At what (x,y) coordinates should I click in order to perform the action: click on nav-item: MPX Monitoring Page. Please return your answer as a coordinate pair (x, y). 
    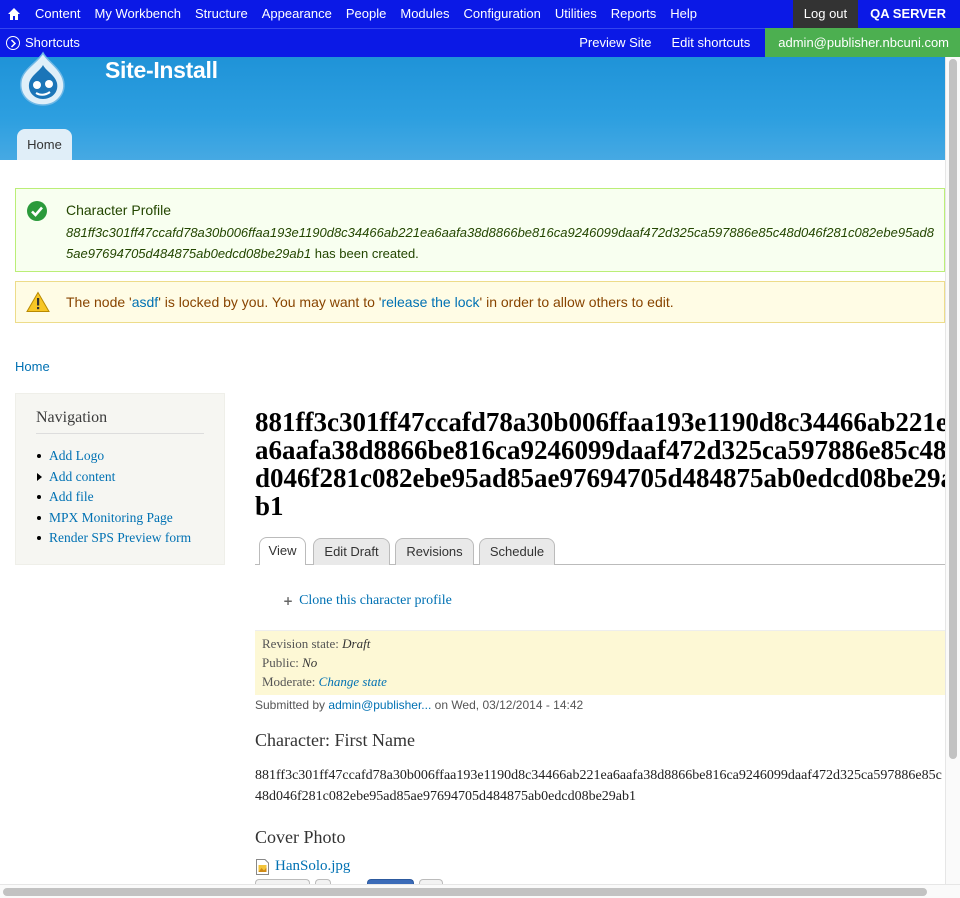
    Looking at the image, I should click on (113, 518).